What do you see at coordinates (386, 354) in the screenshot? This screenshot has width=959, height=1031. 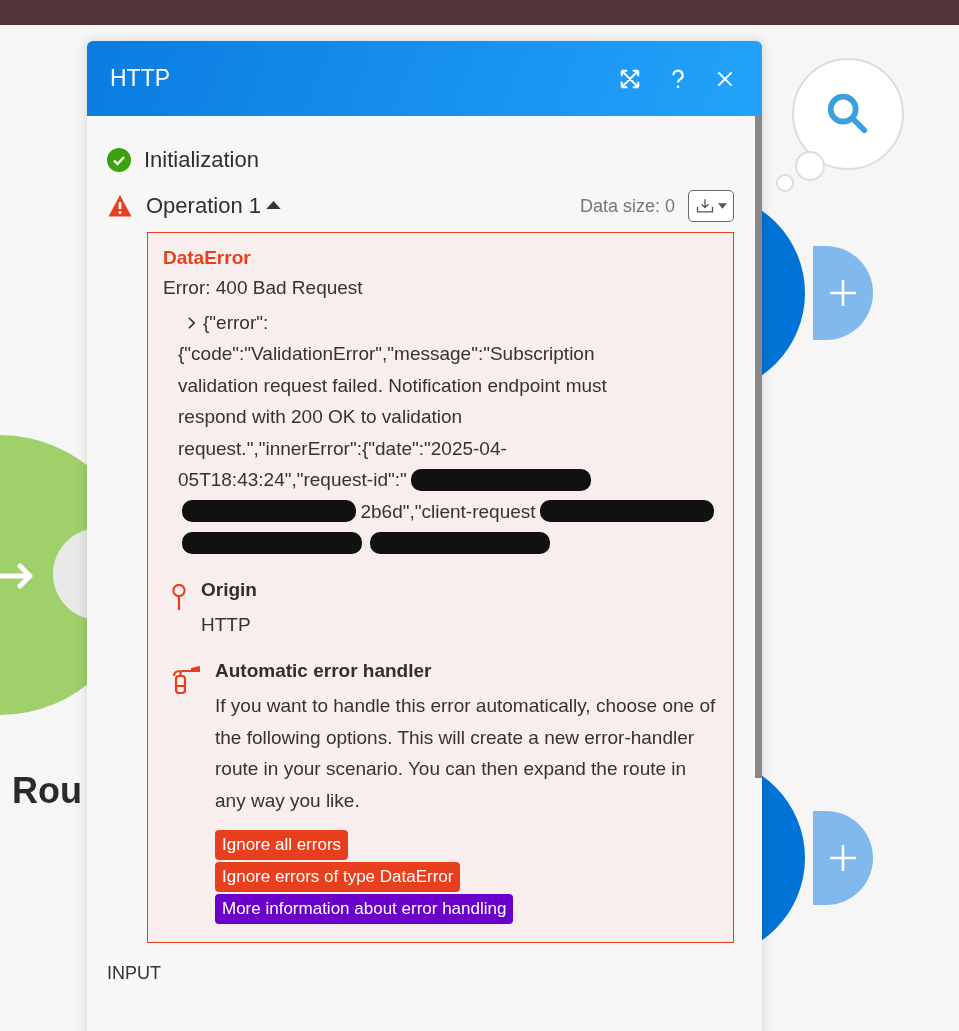 I see `error-detail-text: {"code":"ValidationError","message":"Subscription` at bounding box center [386, 354].